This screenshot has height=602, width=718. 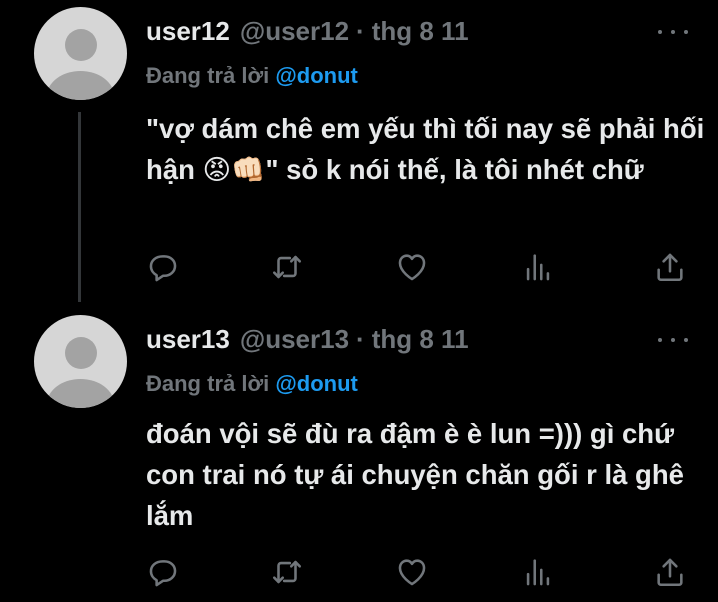 What do you see at coordinates (294, 339) in the screenshot?
I see `user-handle: @user13` at bounding box center [294, 339].